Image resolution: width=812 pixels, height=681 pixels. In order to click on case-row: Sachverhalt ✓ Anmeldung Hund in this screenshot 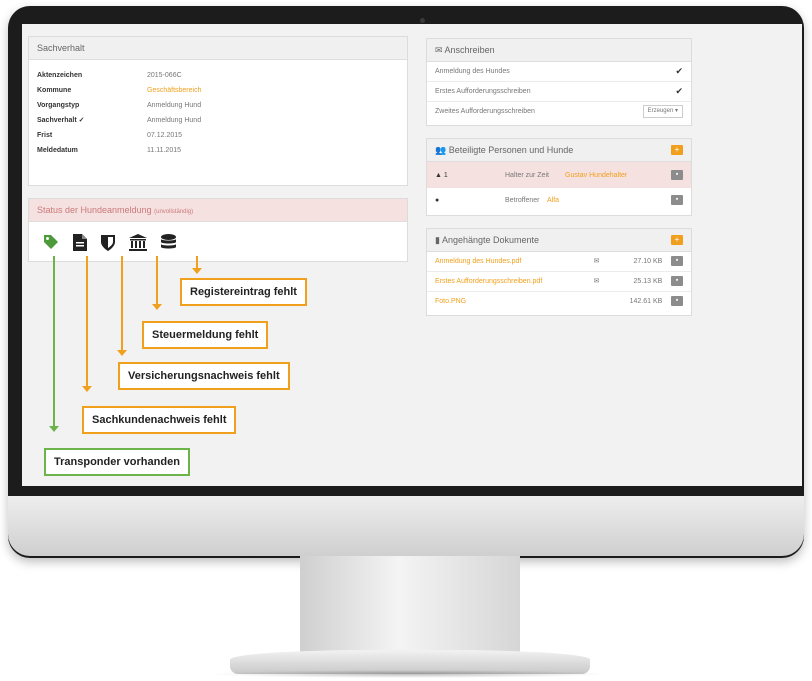, I will do `click(119, 120)`.